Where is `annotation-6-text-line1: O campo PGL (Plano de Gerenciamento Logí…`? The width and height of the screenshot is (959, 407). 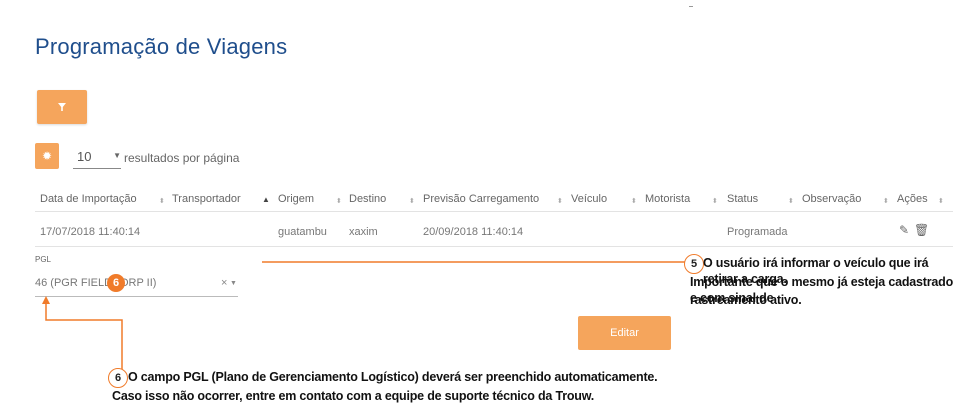
annotation-6-text-line1: O campo PGL (Plano de Gerenciamento Logí… is located at coordinates (393, 377).